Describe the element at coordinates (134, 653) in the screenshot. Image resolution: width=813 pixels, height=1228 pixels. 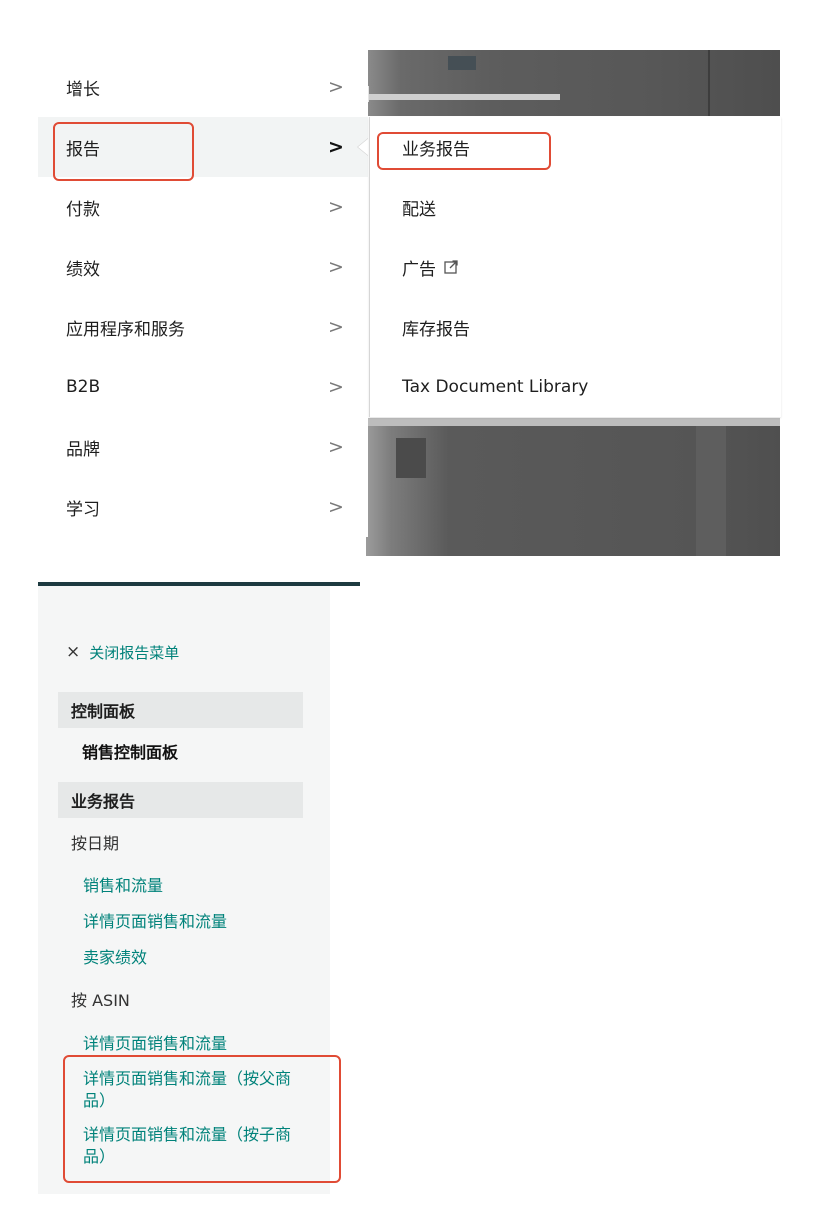
I see `close-report-menu-label: 关闭报告菜单` at that location.